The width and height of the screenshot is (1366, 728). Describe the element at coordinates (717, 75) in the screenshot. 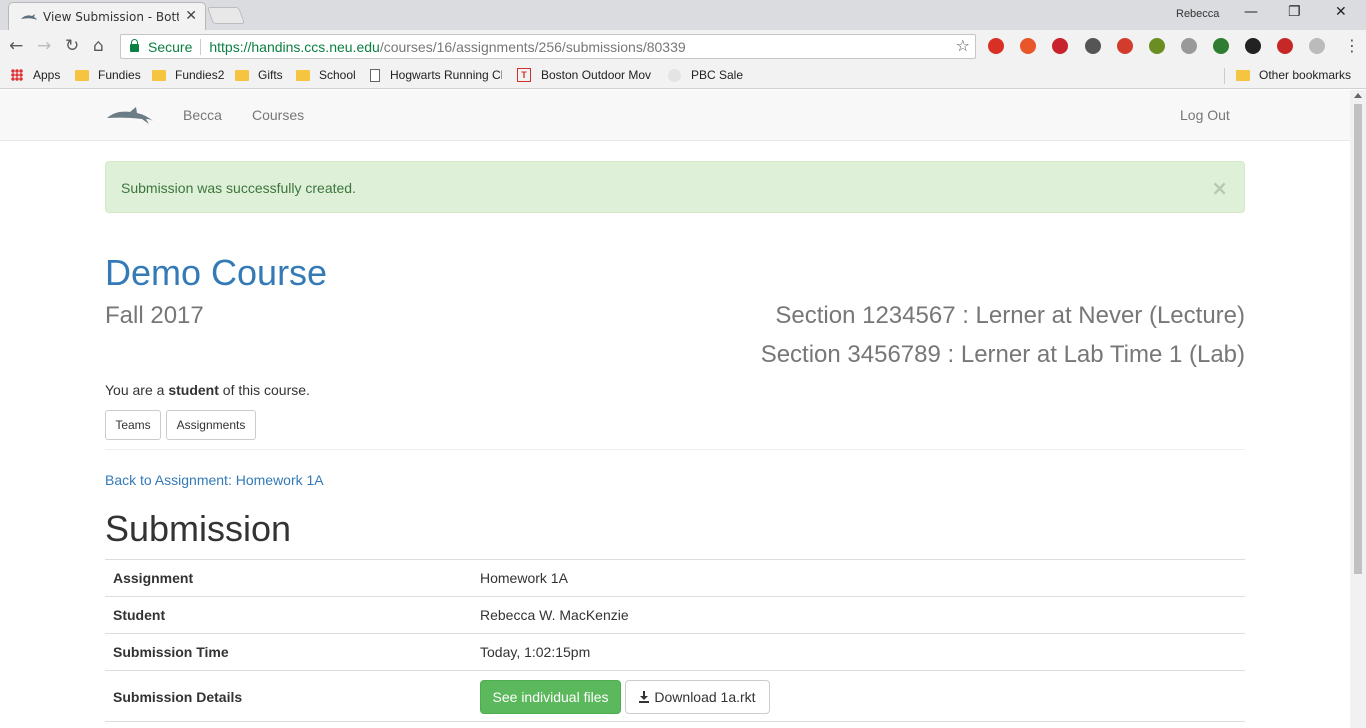

I see `bookmark-label: PBC Sale` at that location.